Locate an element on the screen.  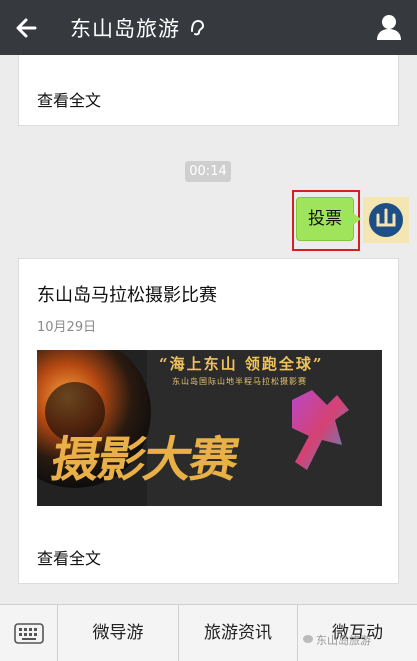
article-date: 10月29日 is located at coordinates (67, 327).